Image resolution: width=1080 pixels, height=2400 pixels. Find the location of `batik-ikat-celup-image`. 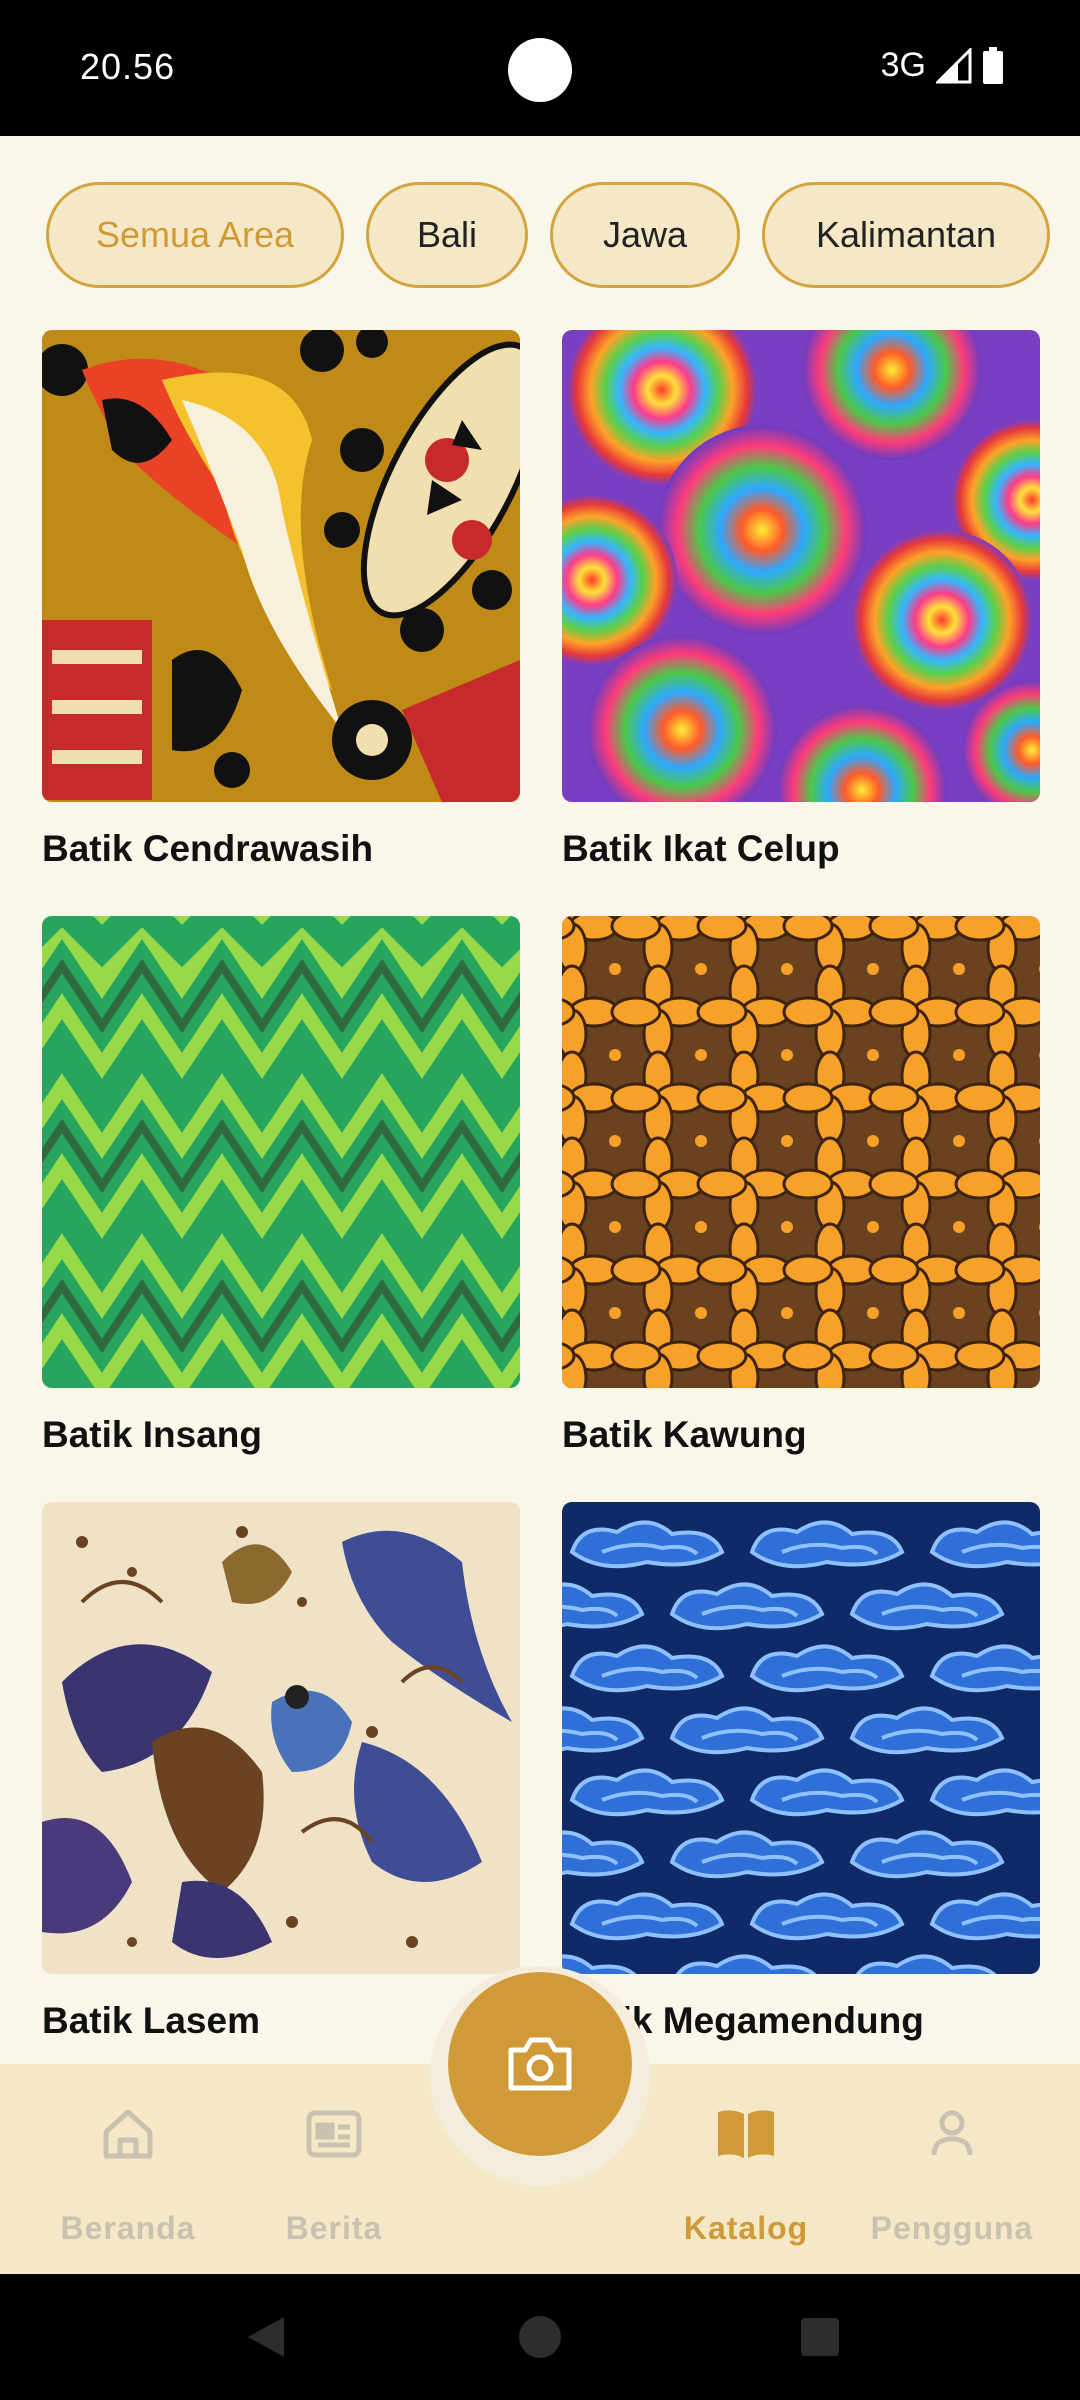

batik-ikat-celup-image is located at coordinates (801, 566).